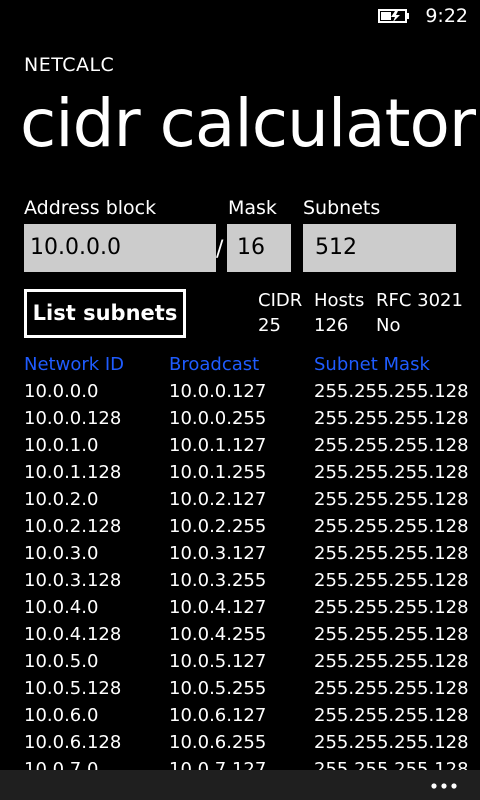 The width and height of the screenshot is (480, 800). I want to click on network-id-cell: 10.0.3.0, so click(61, 553).